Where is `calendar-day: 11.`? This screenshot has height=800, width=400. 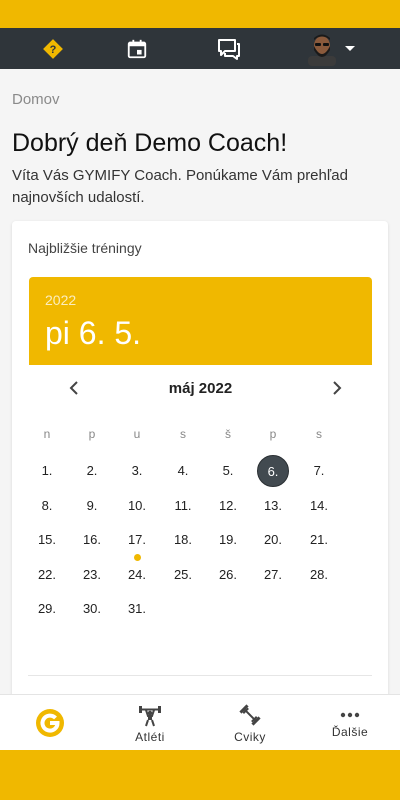
calendar-day: 11. is located at coordinates (183, 506).